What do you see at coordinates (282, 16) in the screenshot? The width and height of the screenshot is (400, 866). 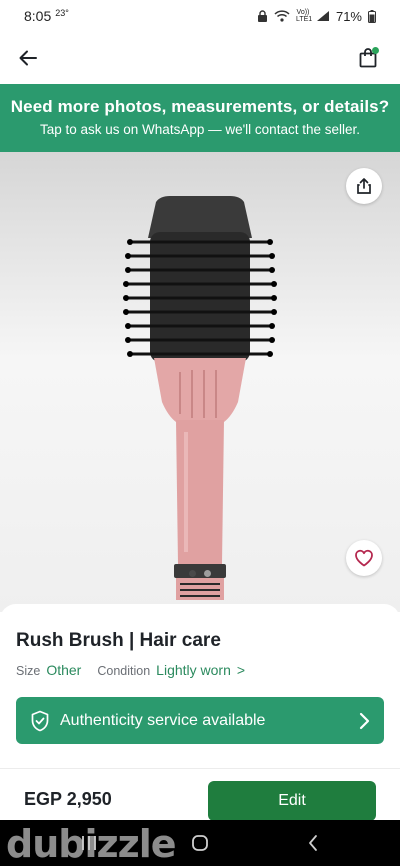 I see `wifi-icon` at bounding box center [282, 16].